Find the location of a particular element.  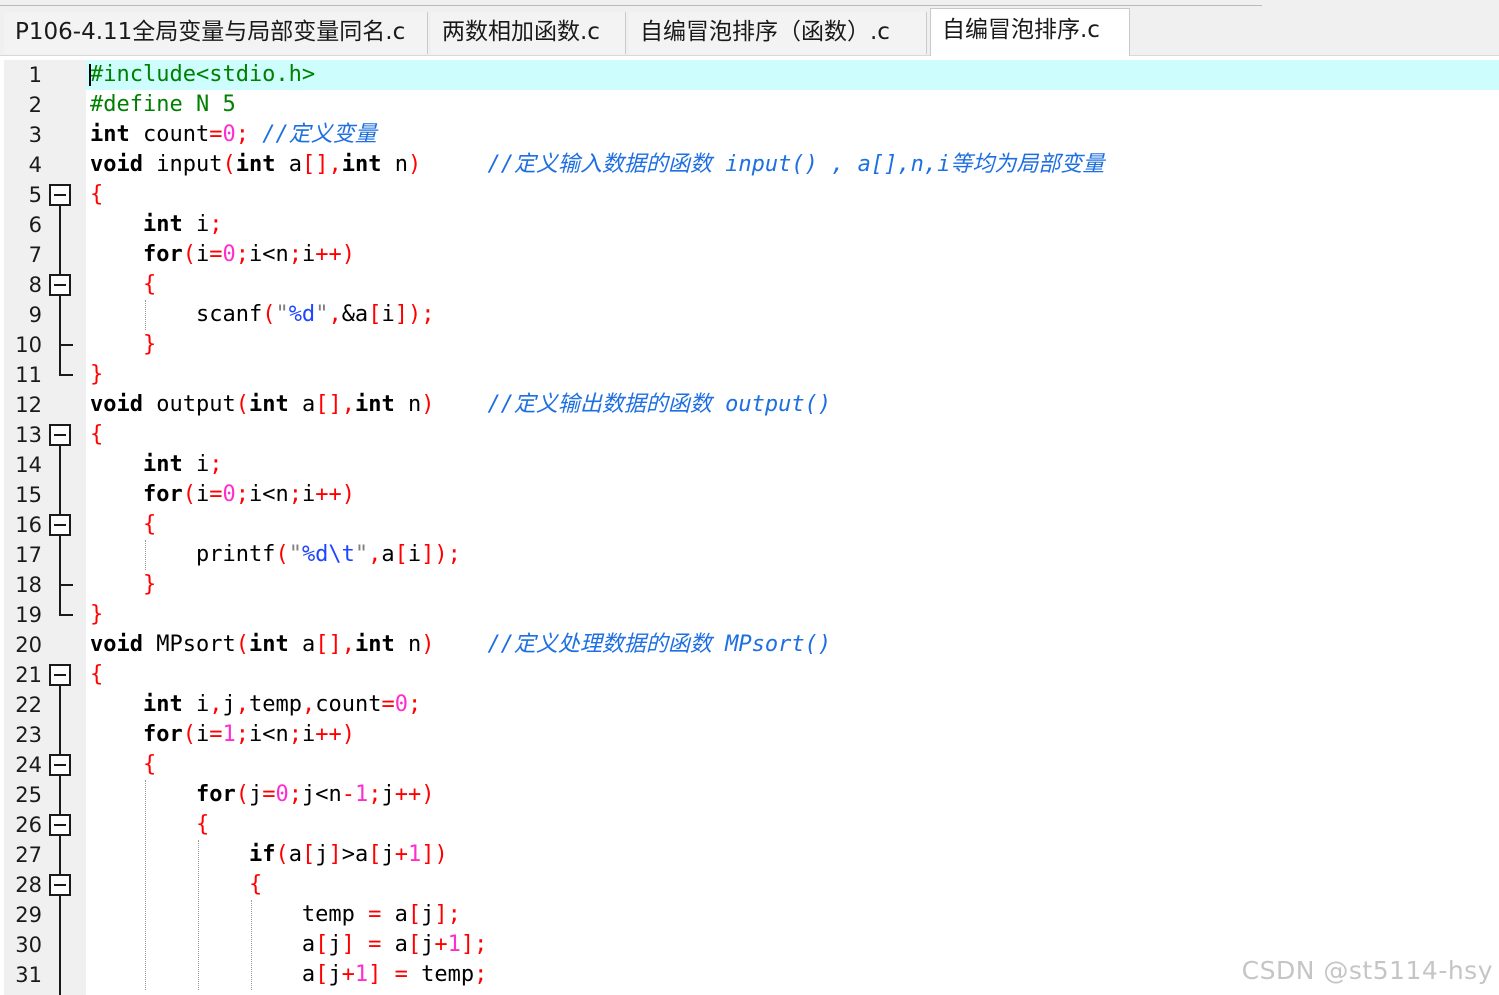

code-text: #define N 5 is located at coordinates (163, 104).